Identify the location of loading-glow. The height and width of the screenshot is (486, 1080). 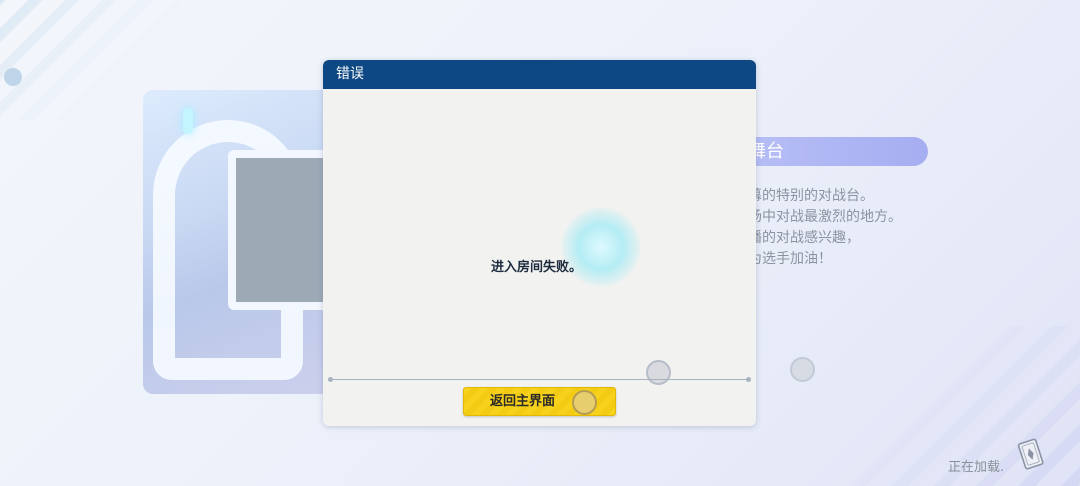
(601, 247).